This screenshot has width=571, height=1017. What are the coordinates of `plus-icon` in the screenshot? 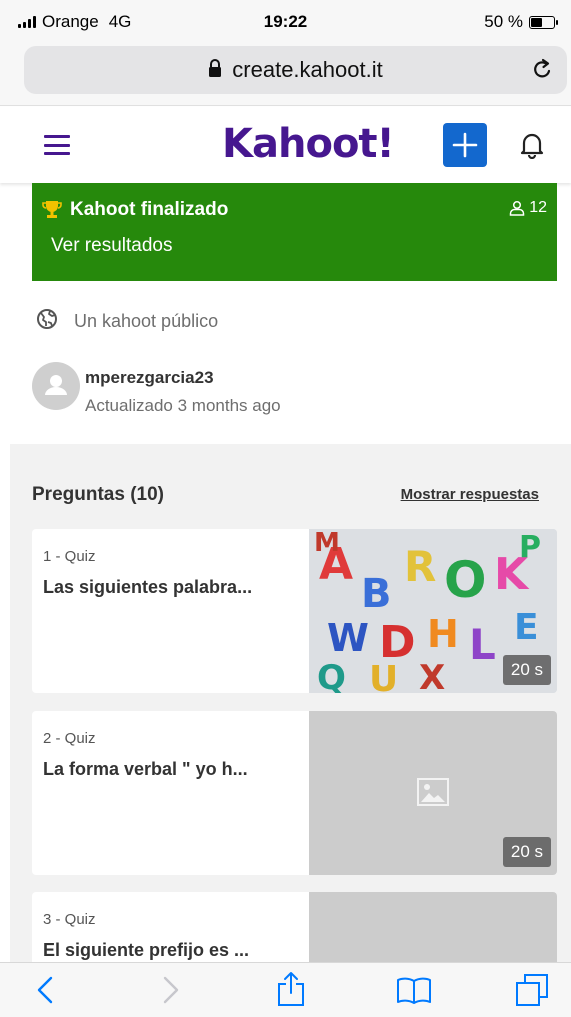 It's located at (465, 145).